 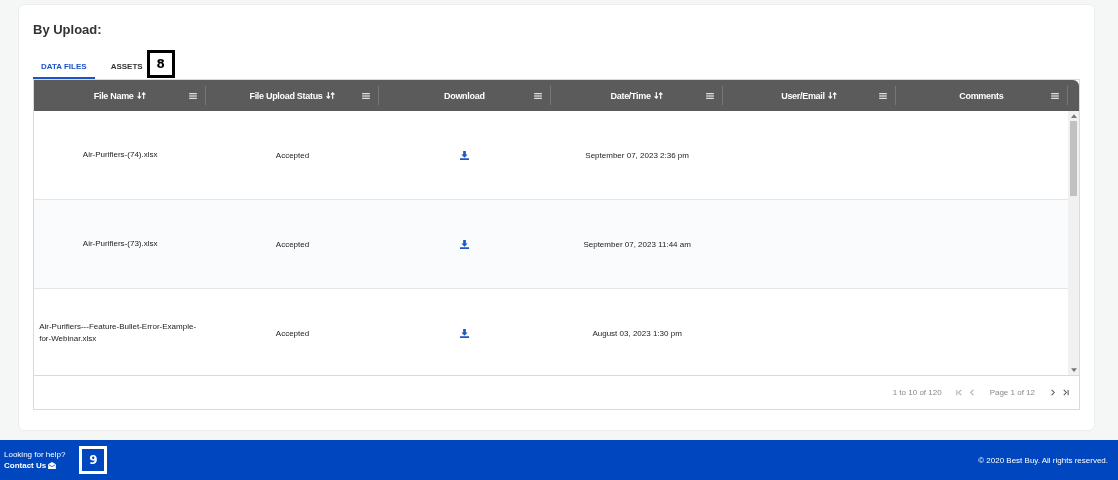 I want to click on page-indicator: Page 1 of 12, so click(x=1012, y=392).